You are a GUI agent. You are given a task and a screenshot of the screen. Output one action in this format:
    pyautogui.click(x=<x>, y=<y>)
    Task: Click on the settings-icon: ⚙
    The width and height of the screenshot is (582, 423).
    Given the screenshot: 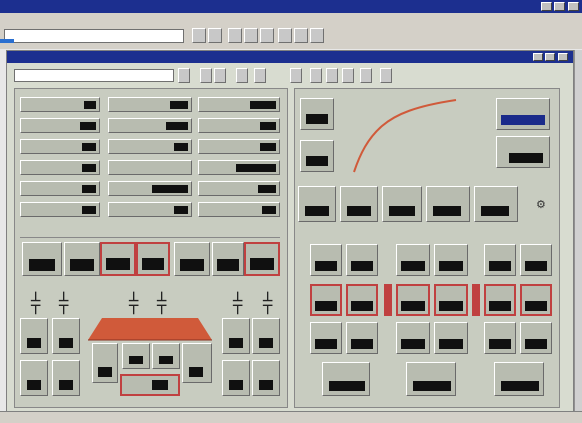 What is the action you would take?
    pyautogui.click(x=541, y=204)
    